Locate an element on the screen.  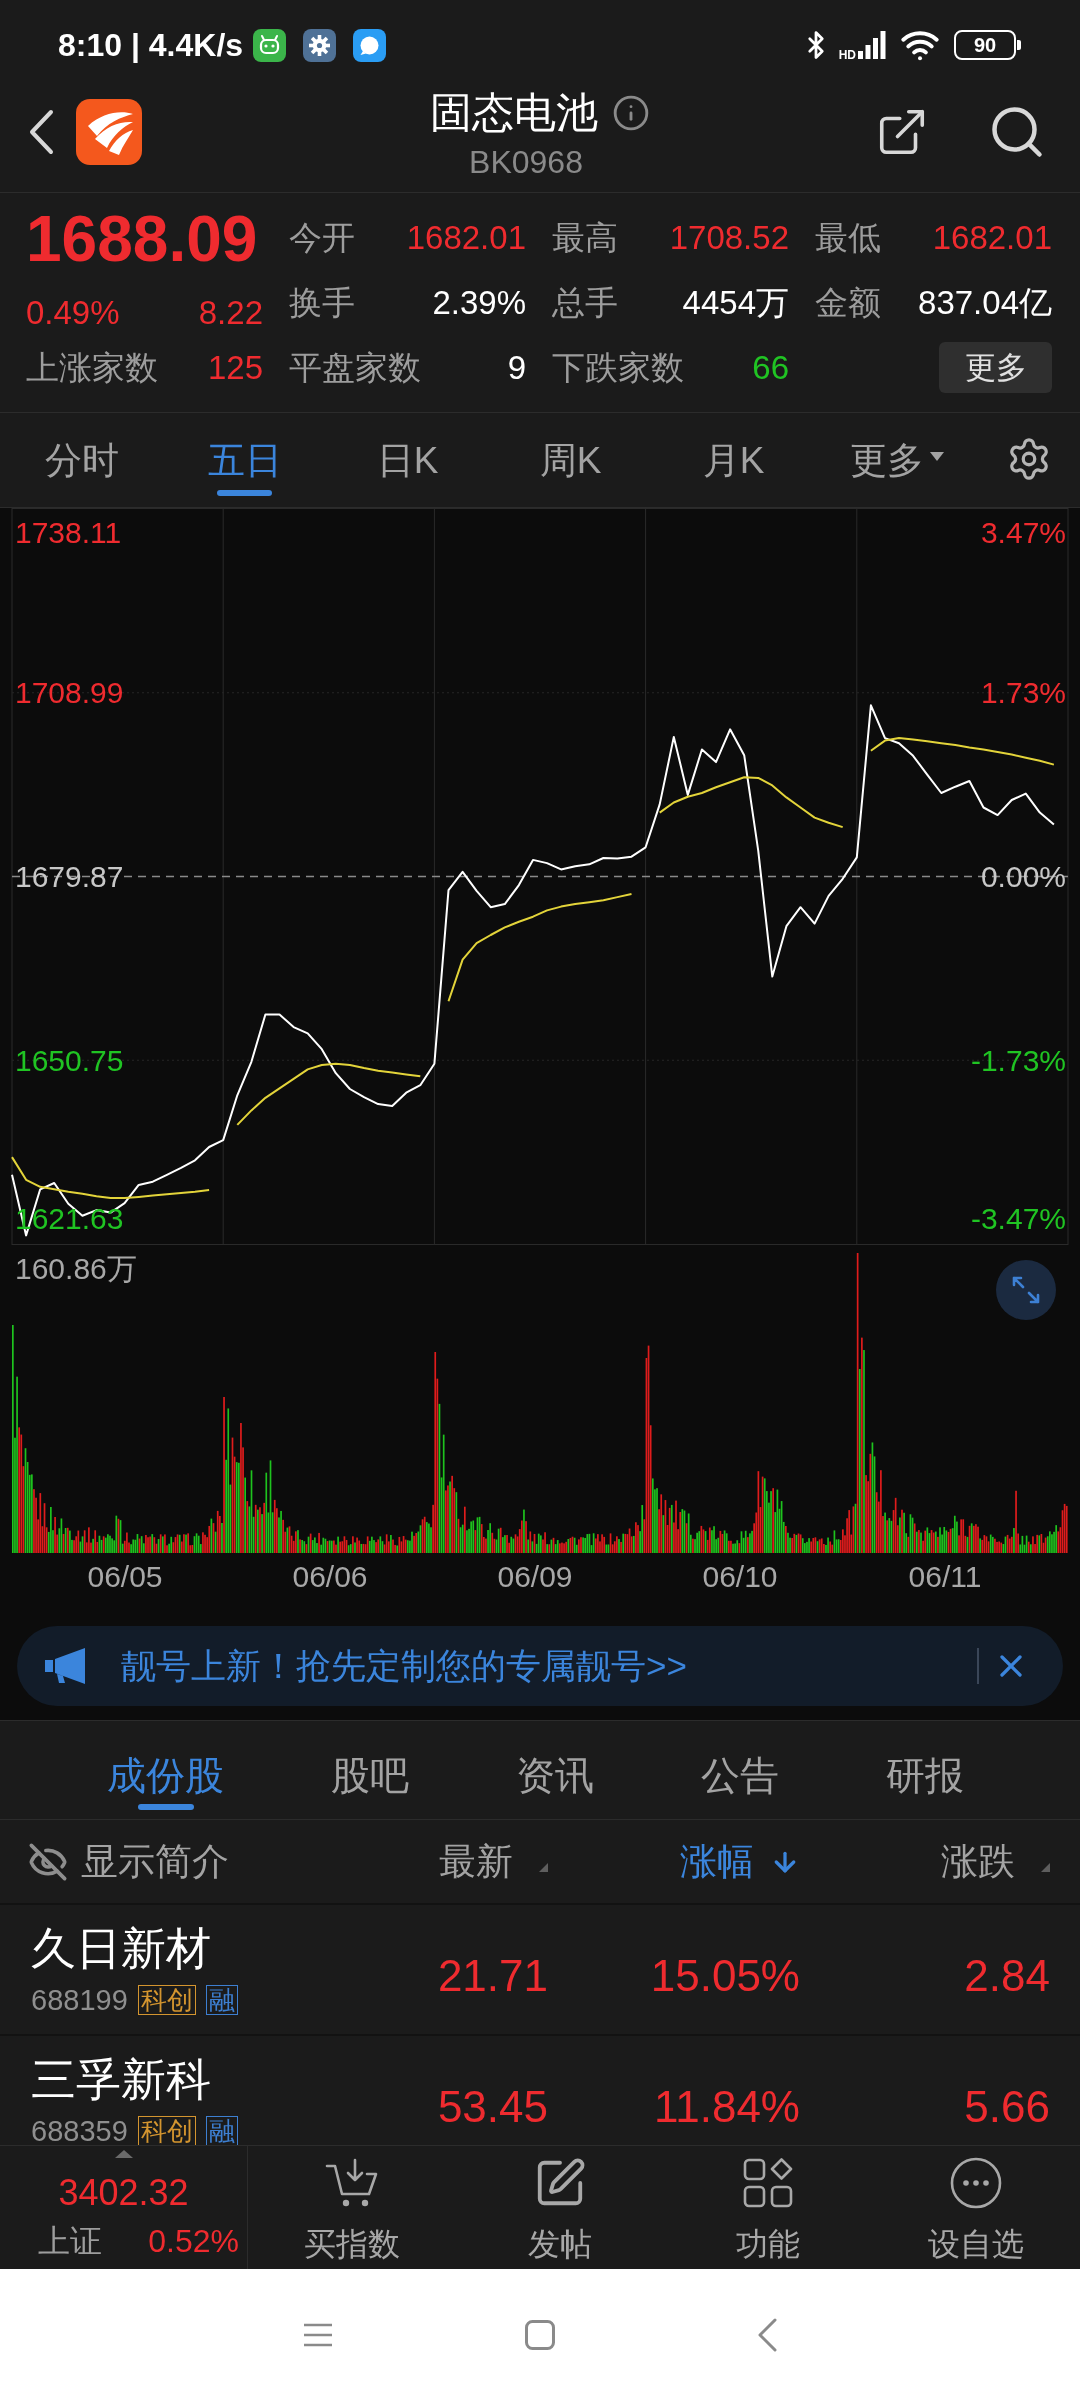
chart-tab: 五日 is located at coordinates (244, 473).